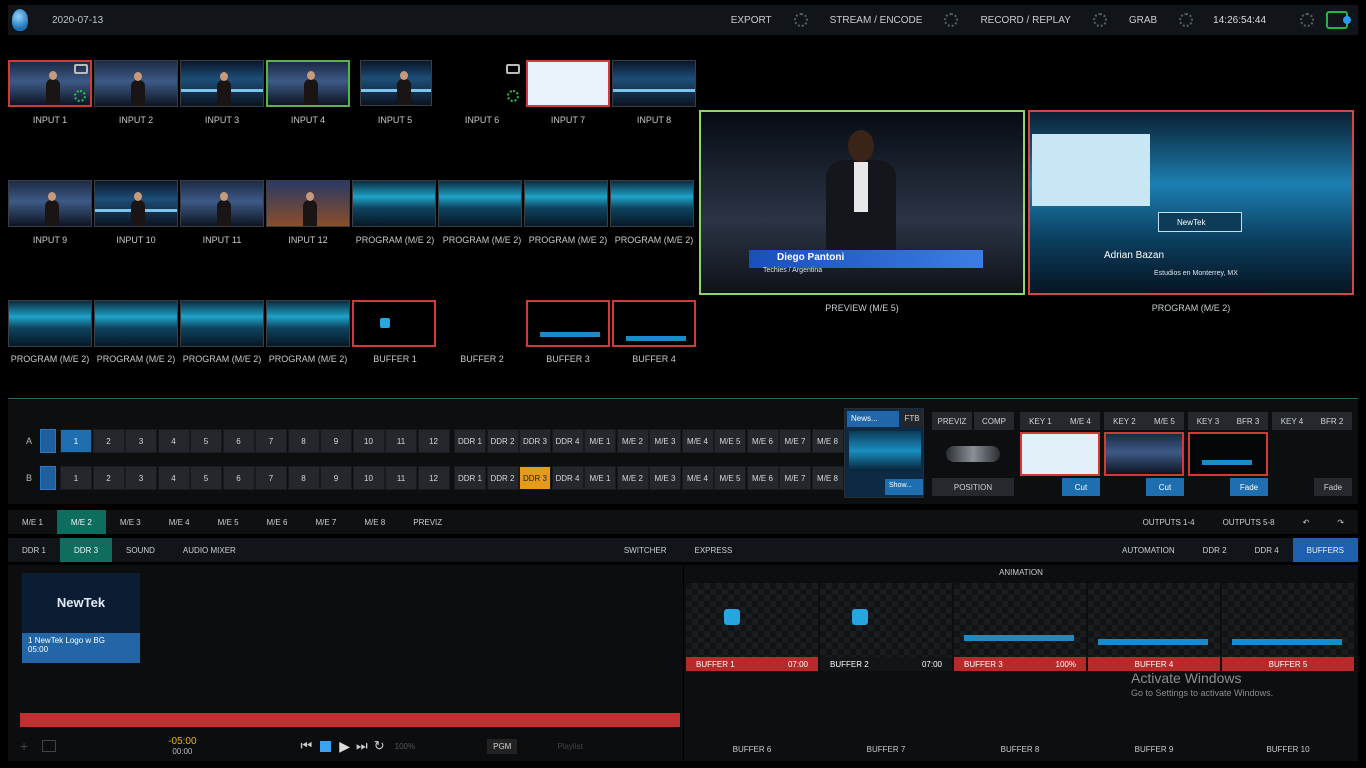 The image size is (1366, 768). Describe the element at coordinates (1307, 20) in the screenshot. I see `system-settings-gear-icon` at that location.